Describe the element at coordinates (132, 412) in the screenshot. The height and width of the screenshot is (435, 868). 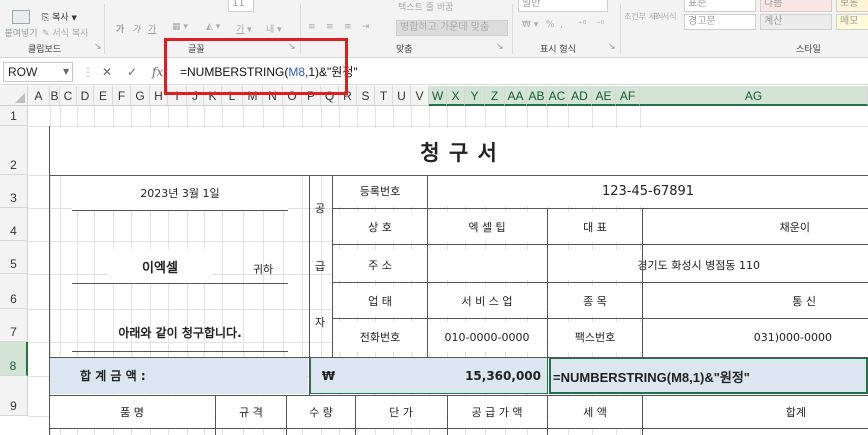
I see `col-item-header: 품 명` at that location.